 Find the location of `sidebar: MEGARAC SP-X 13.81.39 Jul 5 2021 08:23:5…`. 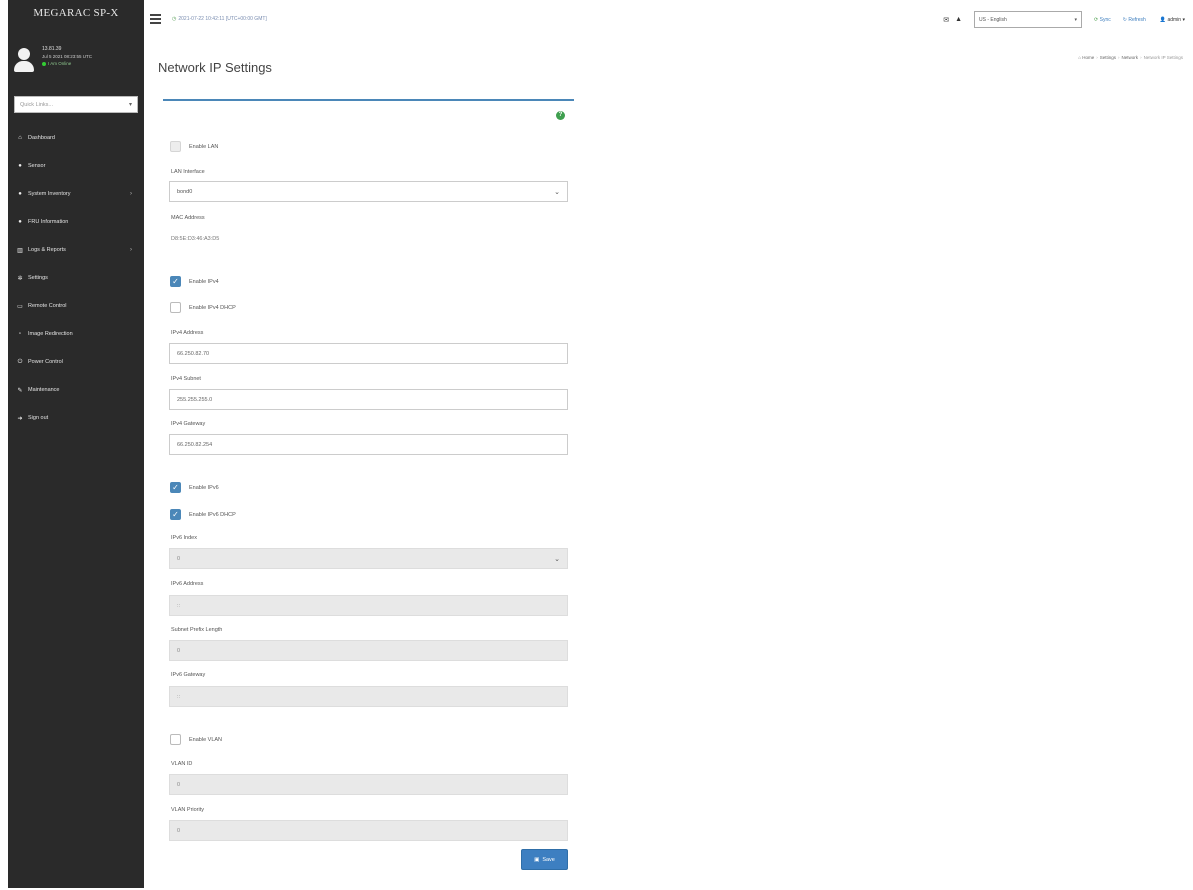

sidebar: MEGARAC SP-X 13.81.39 Jul 5 2021 08:23:5… is located at coordinates (76, 444).